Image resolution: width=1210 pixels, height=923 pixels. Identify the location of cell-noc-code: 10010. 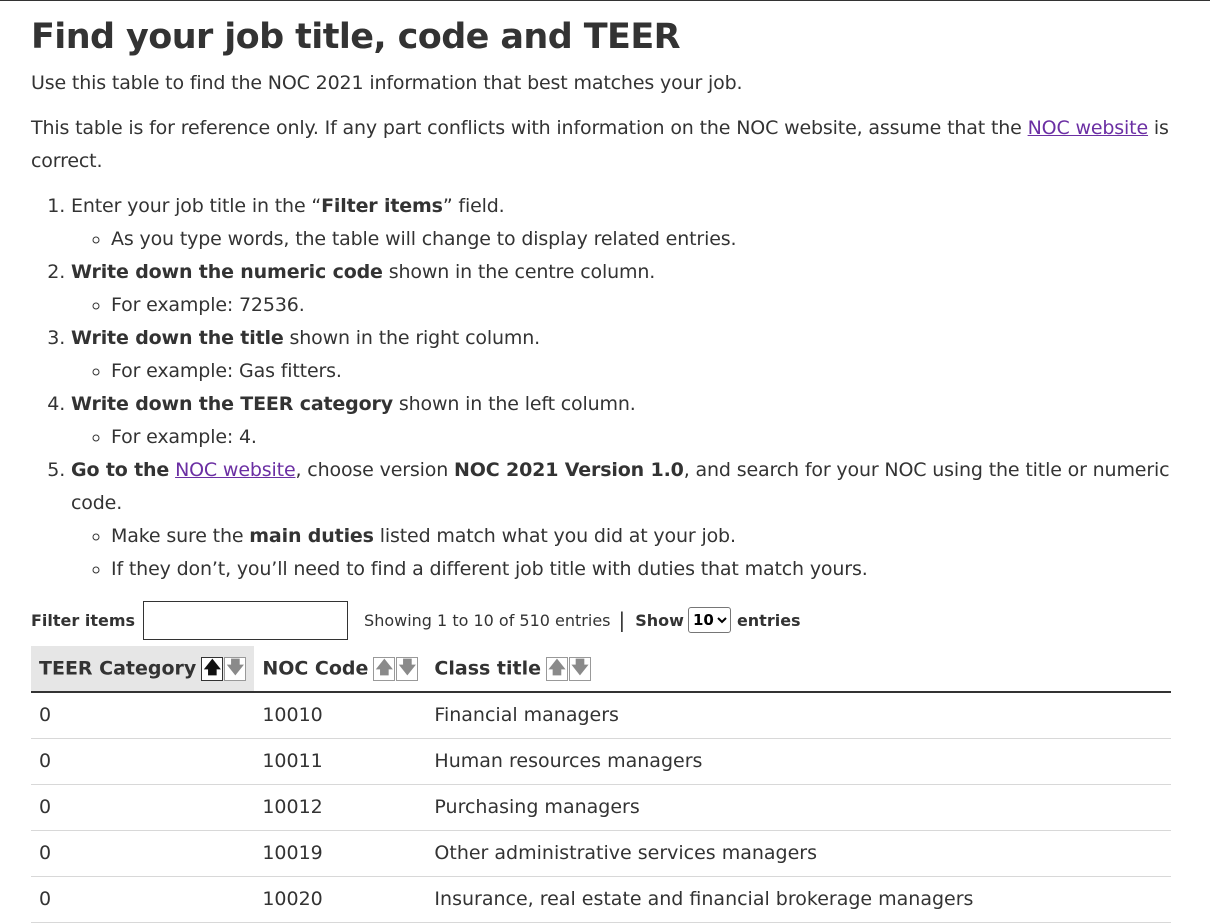
(340, 715).